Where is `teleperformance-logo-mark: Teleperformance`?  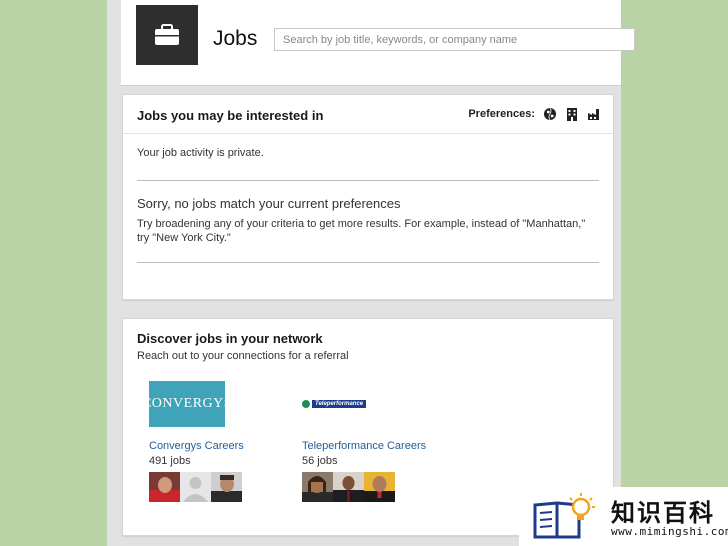 teleperformance-logo-mark: Teleperformance is located at coordinates (334, 404).